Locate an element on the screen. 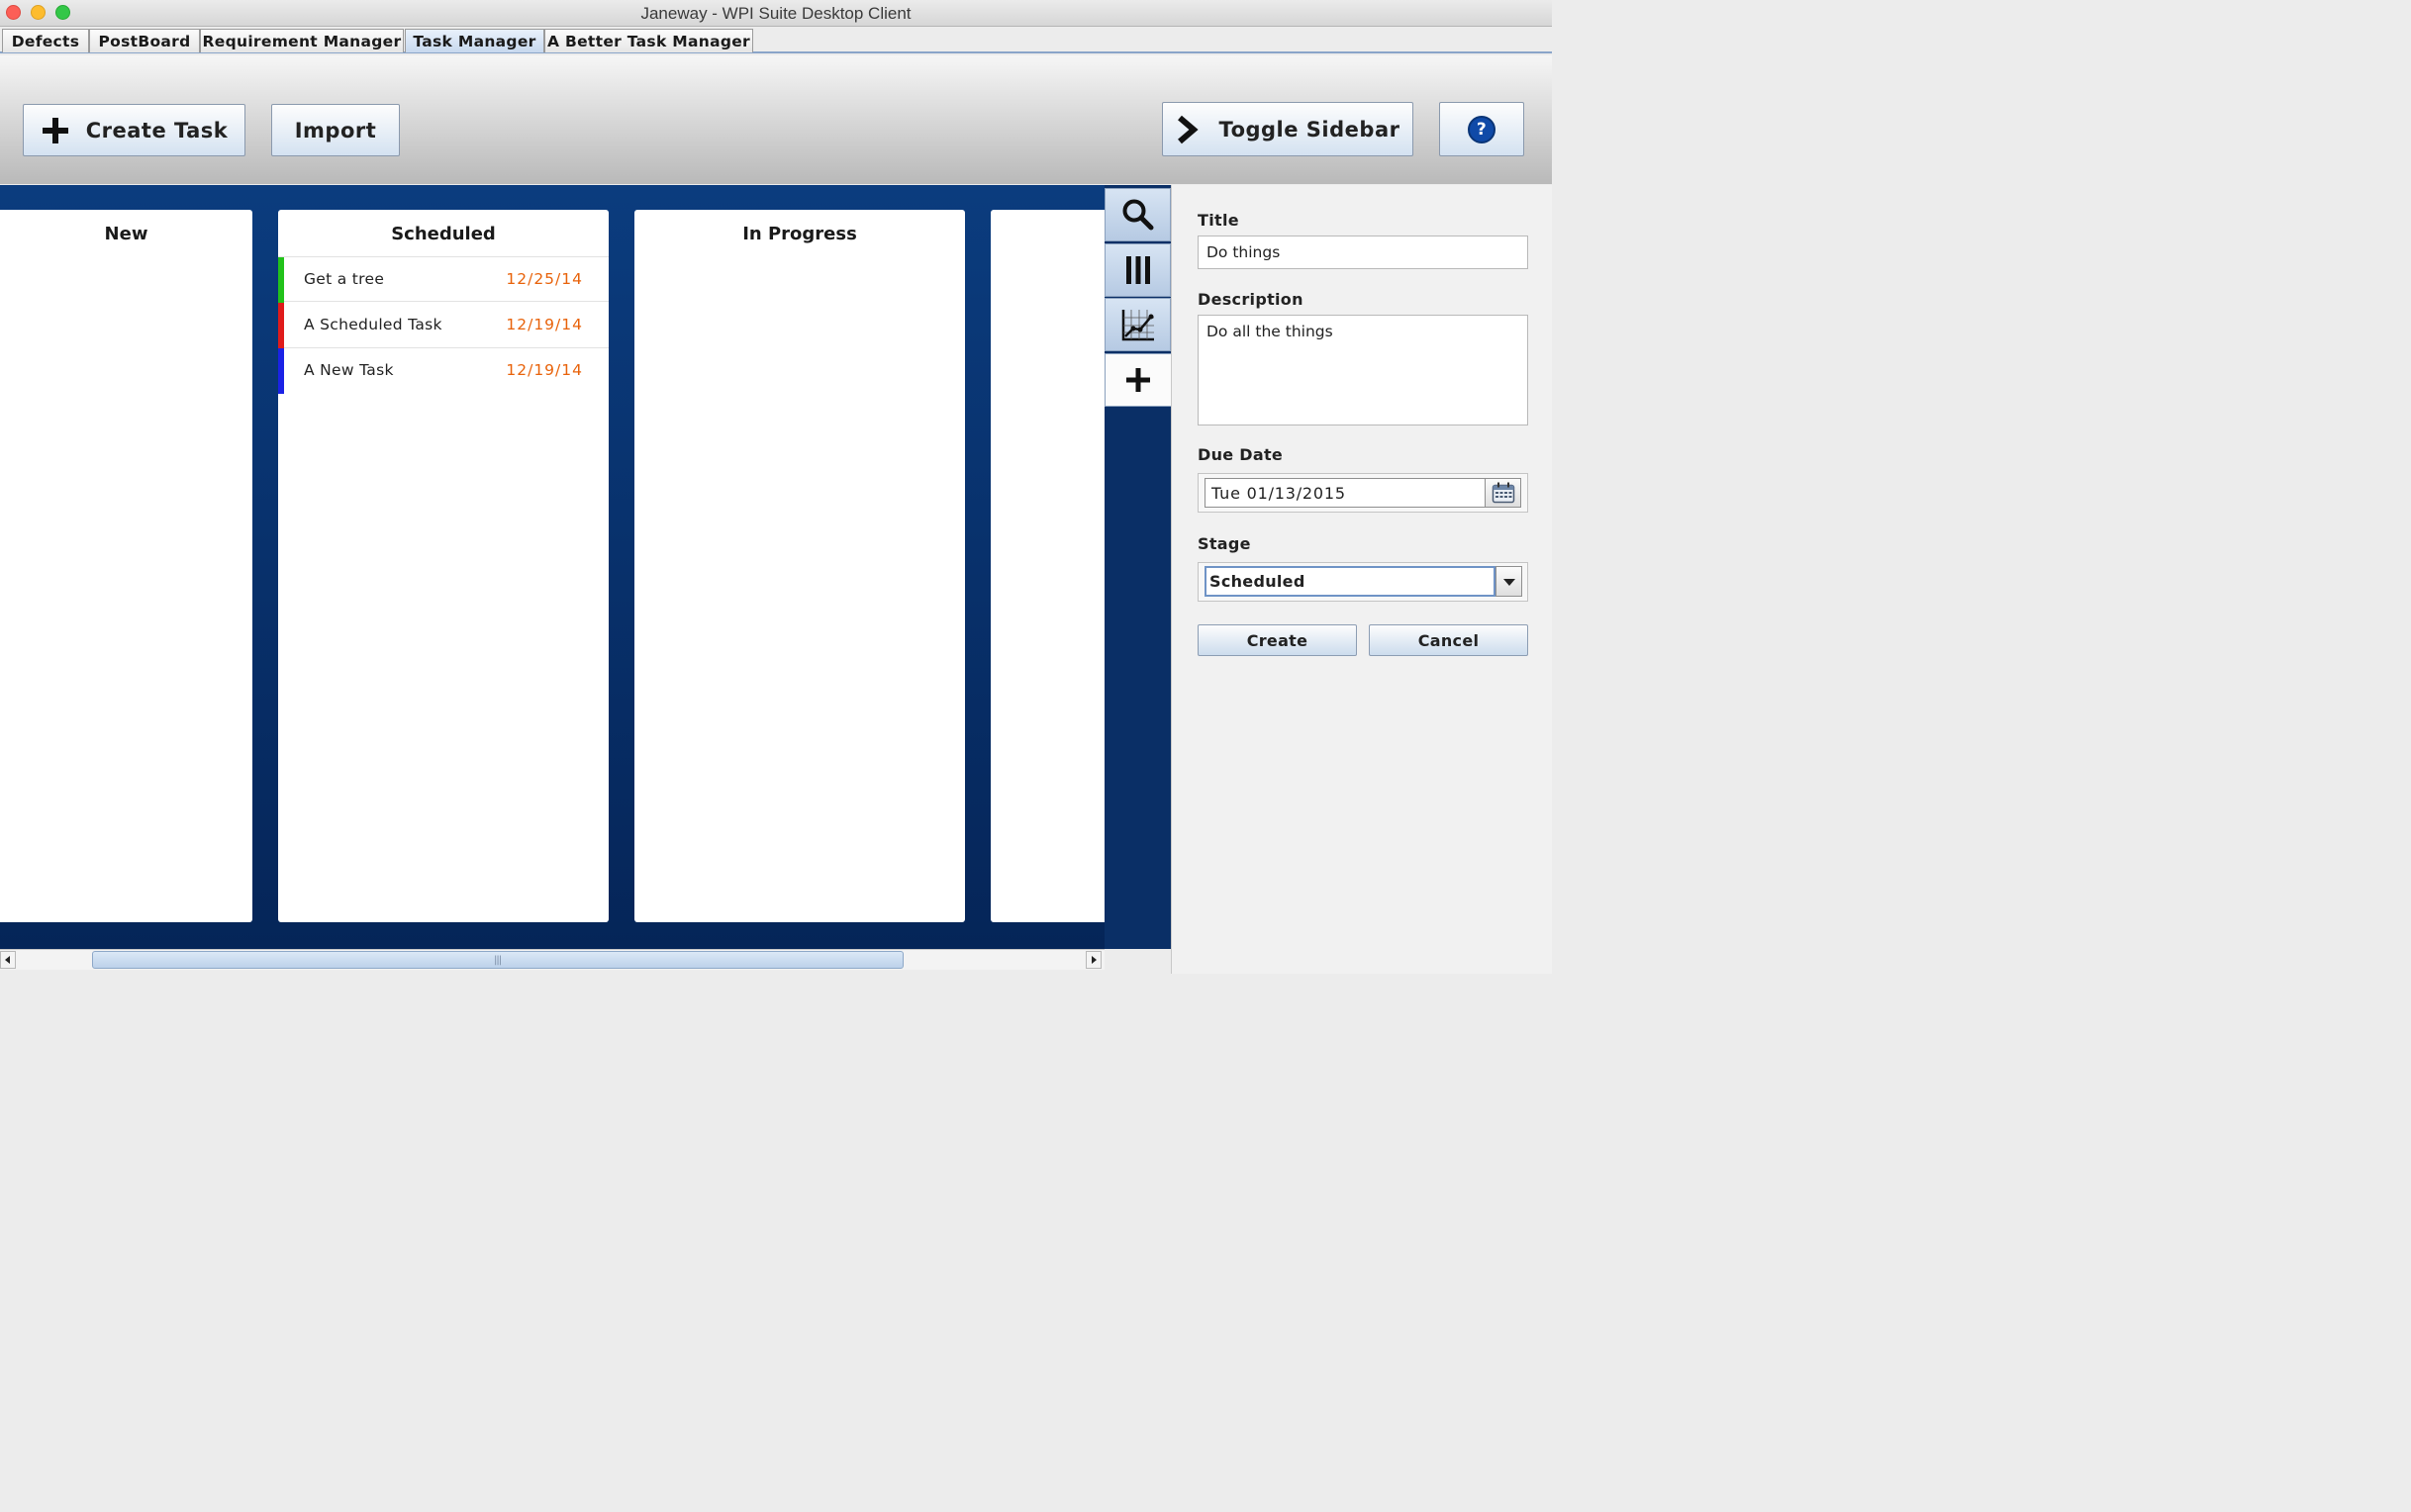  description-field: Do all the things is located at coordinates (1363, 370).